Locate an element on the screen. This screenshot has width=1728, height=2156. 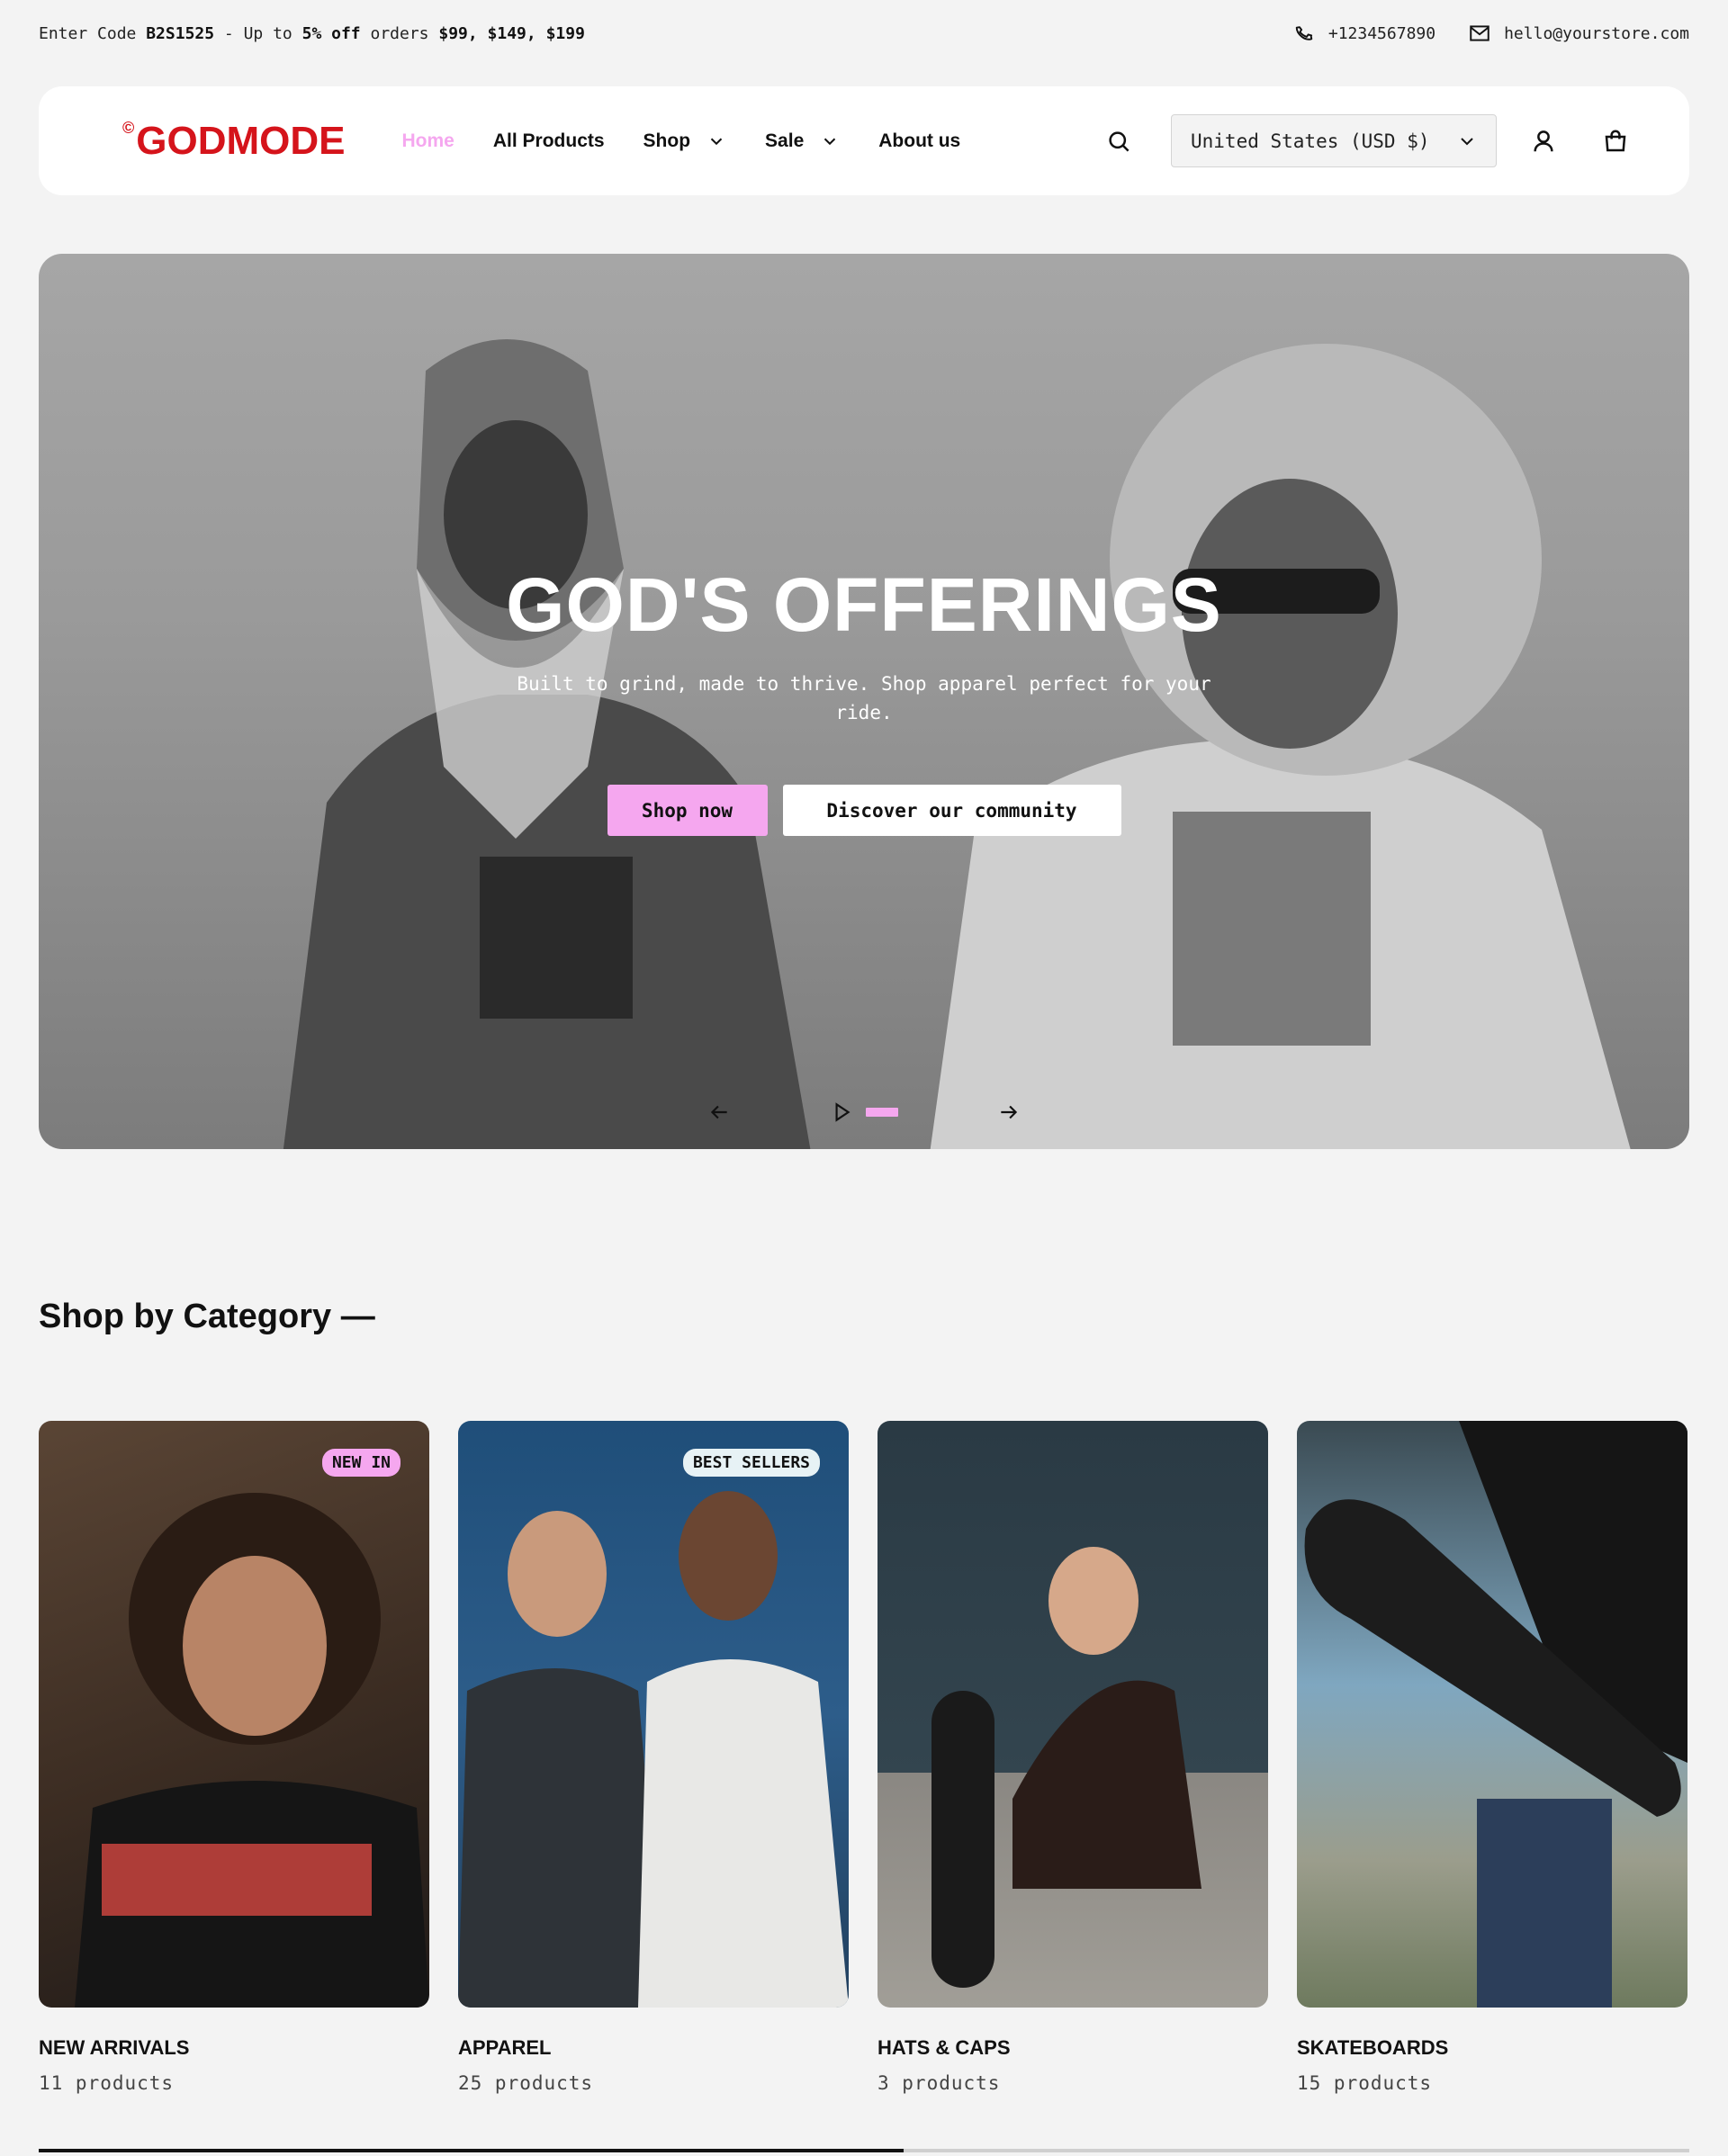
category-card-apparel: BEST SELLERS APPAREL 25 products is located at coordinates (654, 1757).